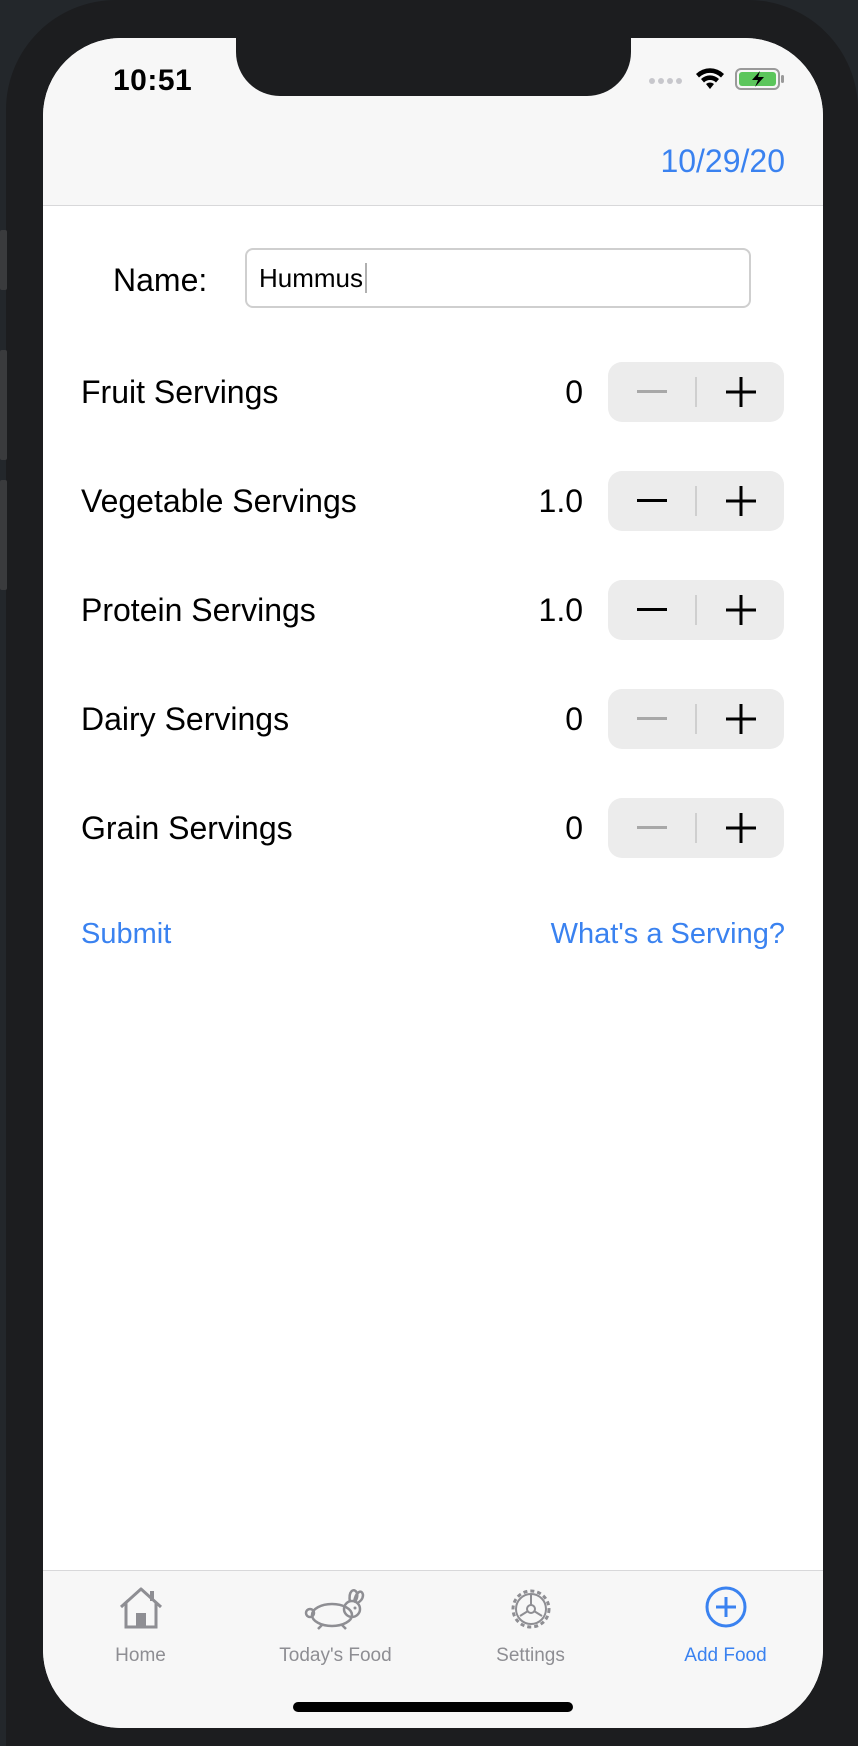 The height and width of the screenshot is (1746, 858). Describe the element at coordinates (126, 934) in the screenshot. I see `submit-button: Submit` at that location.